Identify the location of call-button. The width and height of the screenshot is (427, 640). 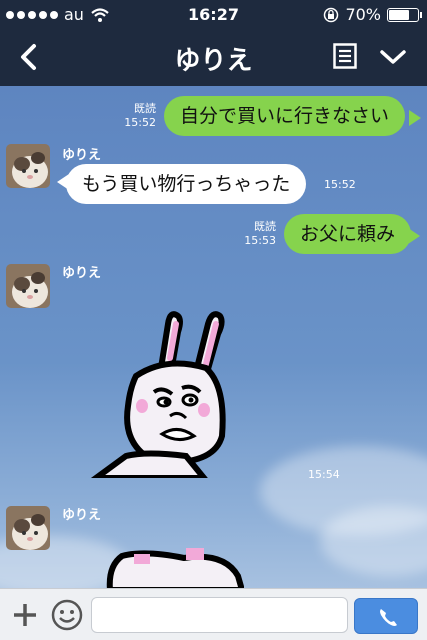
(386, 616).